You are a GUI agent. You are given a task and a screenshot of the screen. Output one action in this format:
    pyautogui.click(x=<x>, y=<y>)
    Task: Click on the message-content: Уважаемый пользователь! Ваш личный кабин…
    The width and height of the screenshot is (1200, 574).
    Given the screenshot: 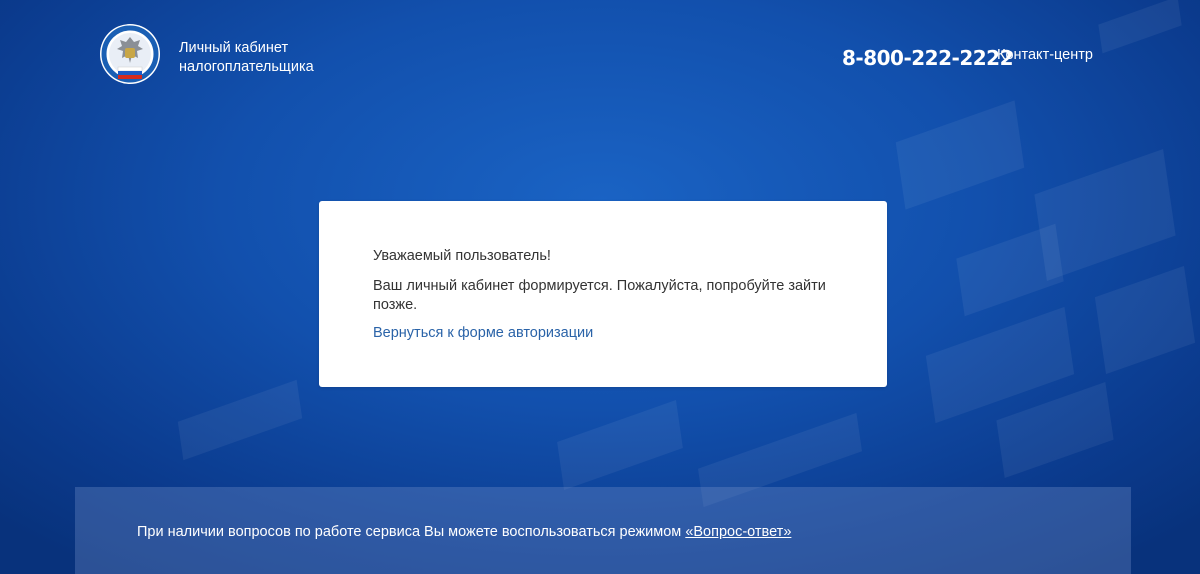 What is the action you would take?
    pyautogui.click(x=608, y=295)
    